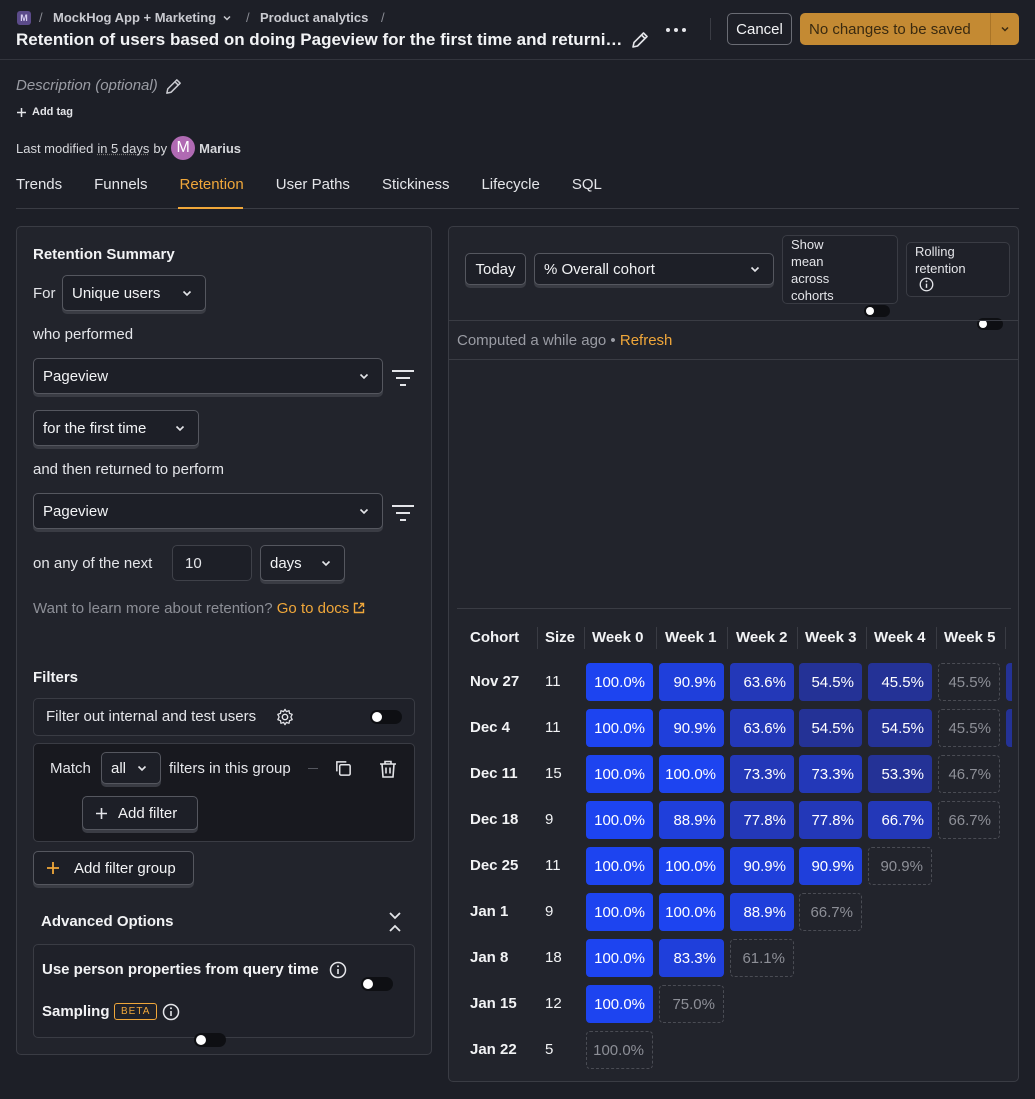 This screenshot has height=1099, width=1035. What do you see at coordinates (44, 112) in the screenshot?
I see `add-tag-button: Add tag` at bounding box center [44, 112].